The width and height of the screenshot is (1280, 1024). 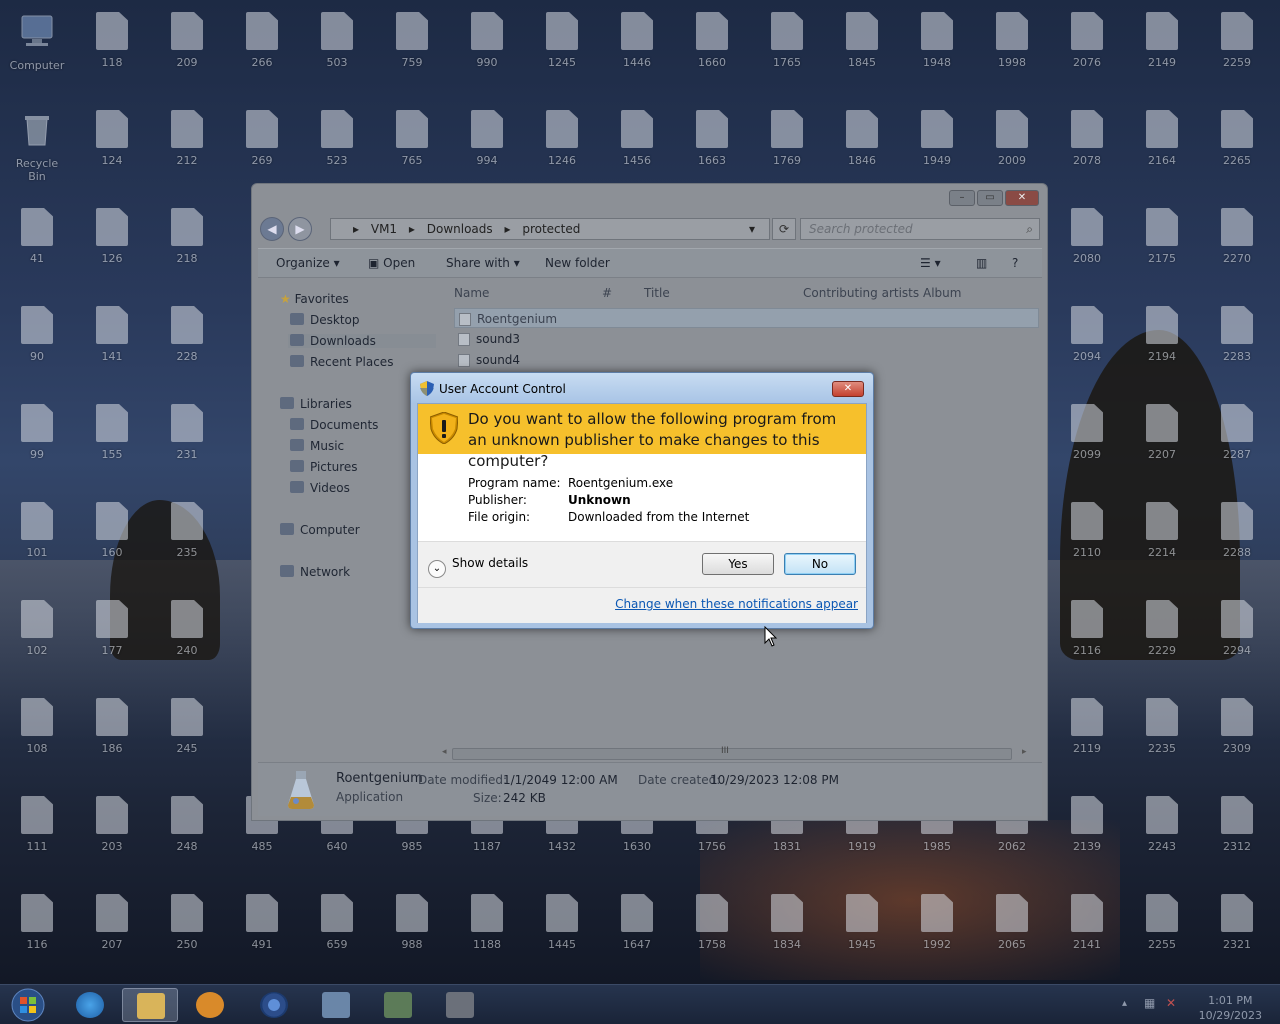 What do you see at coordinates (341, 362) in the screenshot?
I see `nav-recent-places: Recent Places` at bounding box center [341, 362].